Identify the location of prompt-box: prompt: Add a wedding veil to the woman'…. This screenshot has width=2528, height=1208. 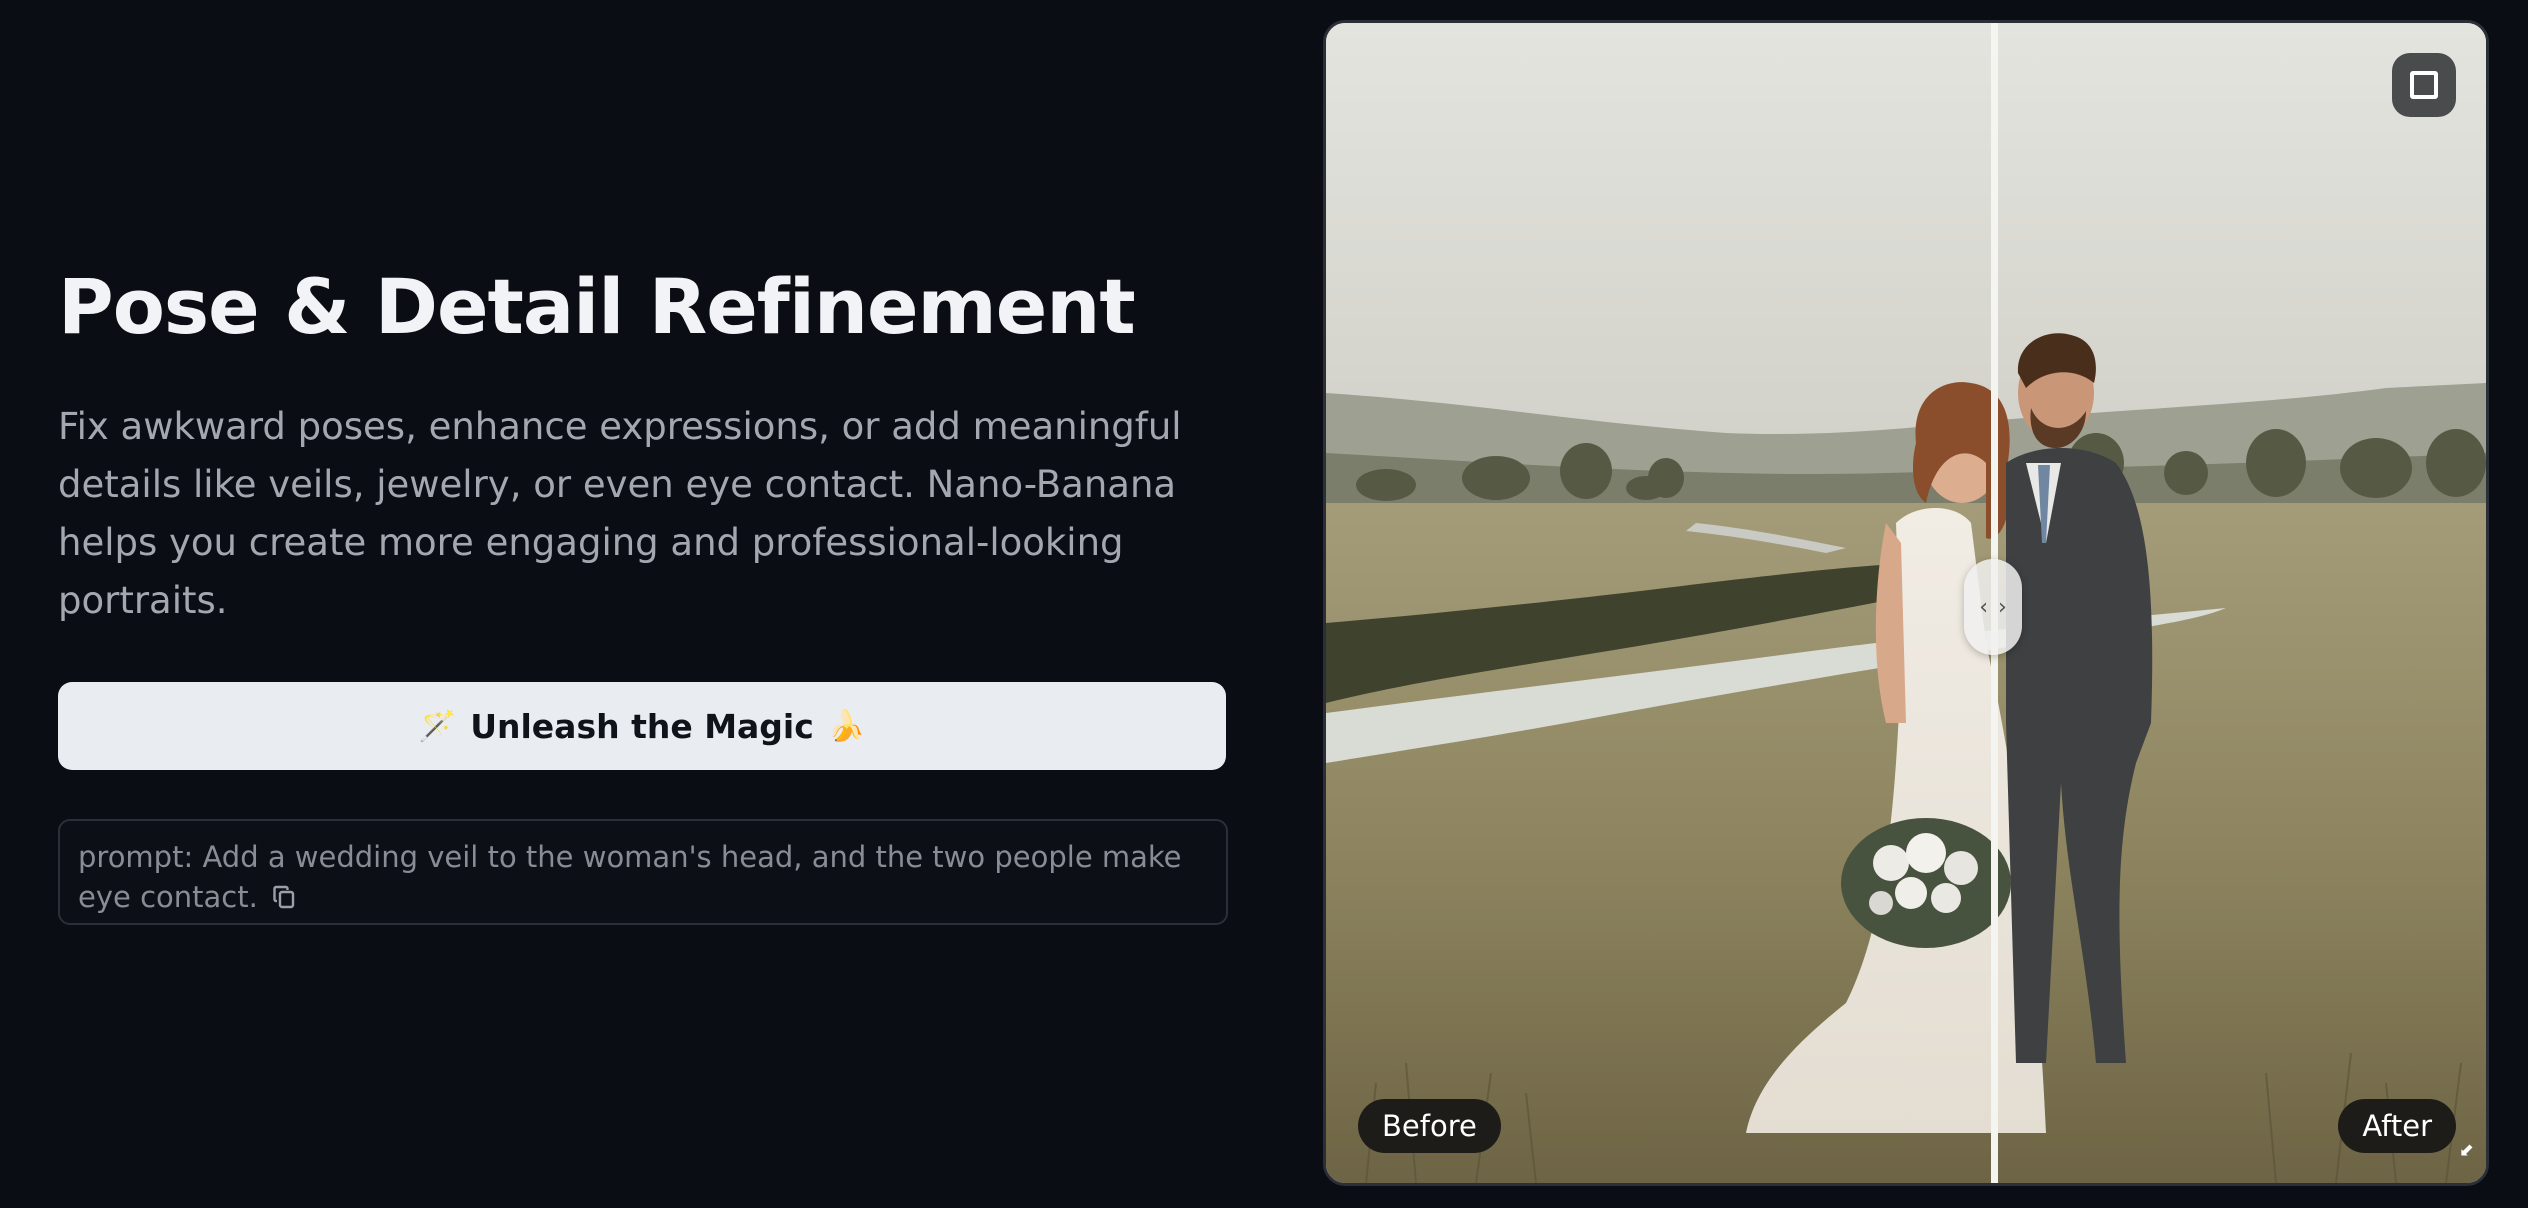
(643, 872).